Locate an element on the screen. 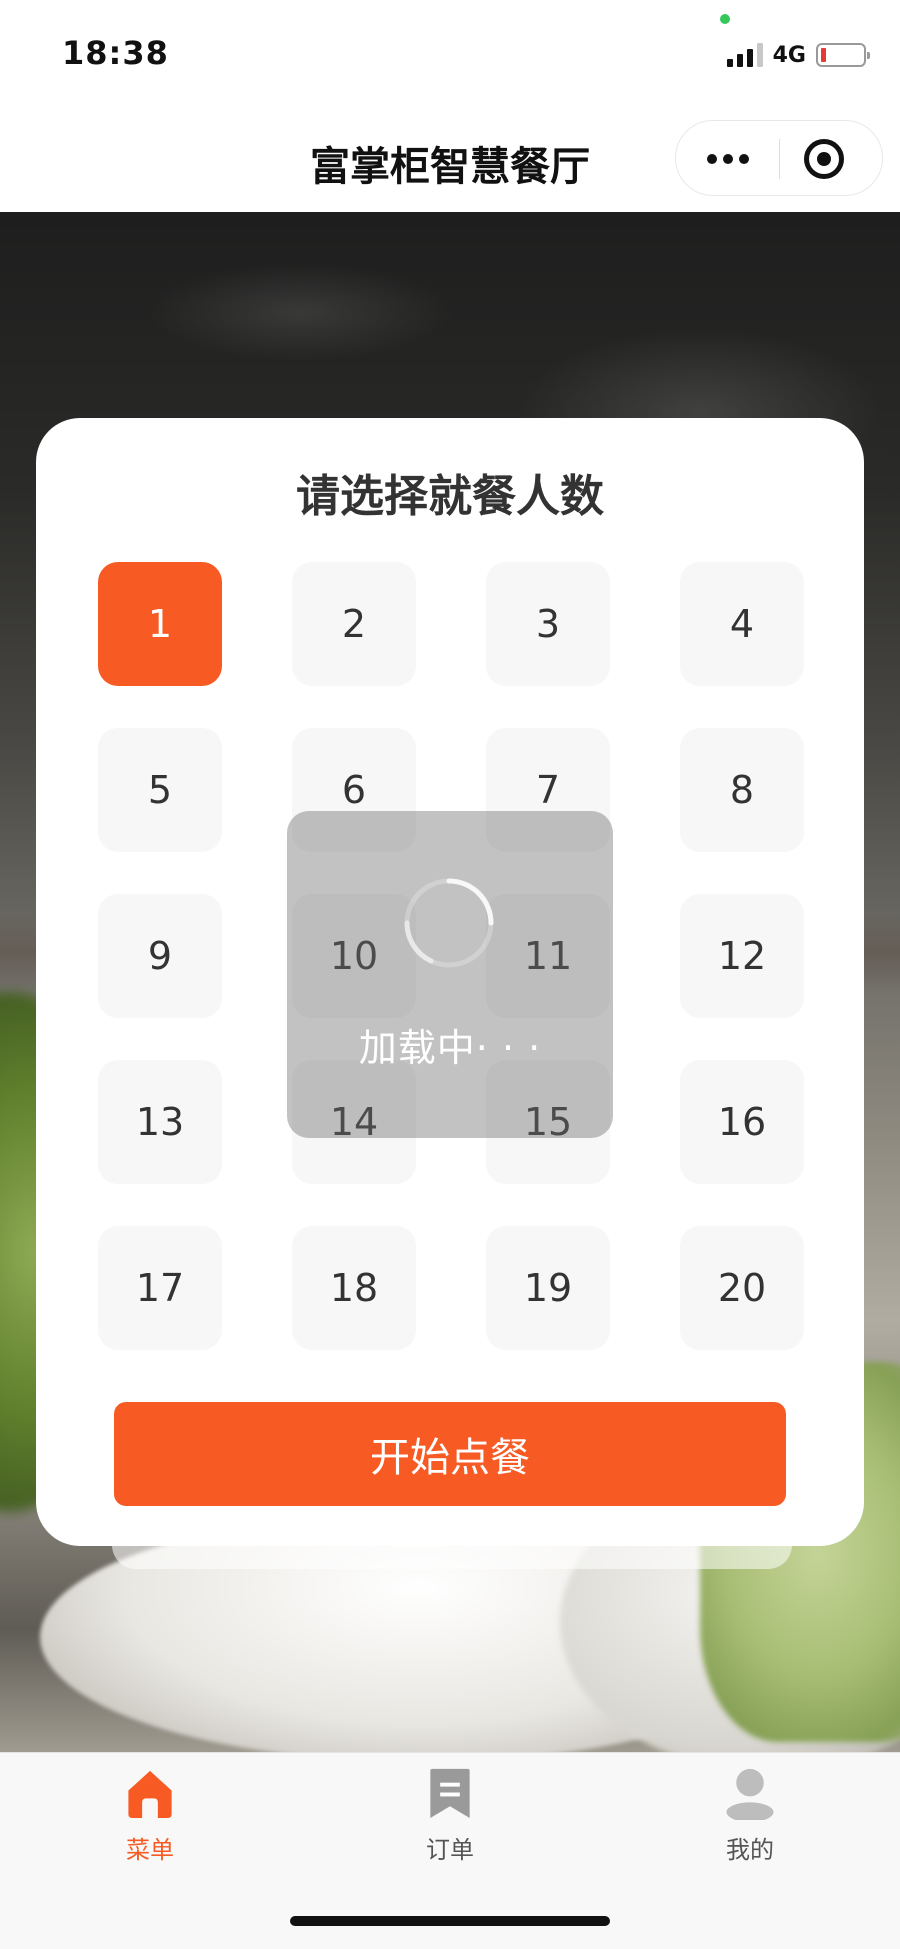  bookmark-order-icon is located at coordinates (450, 1793).